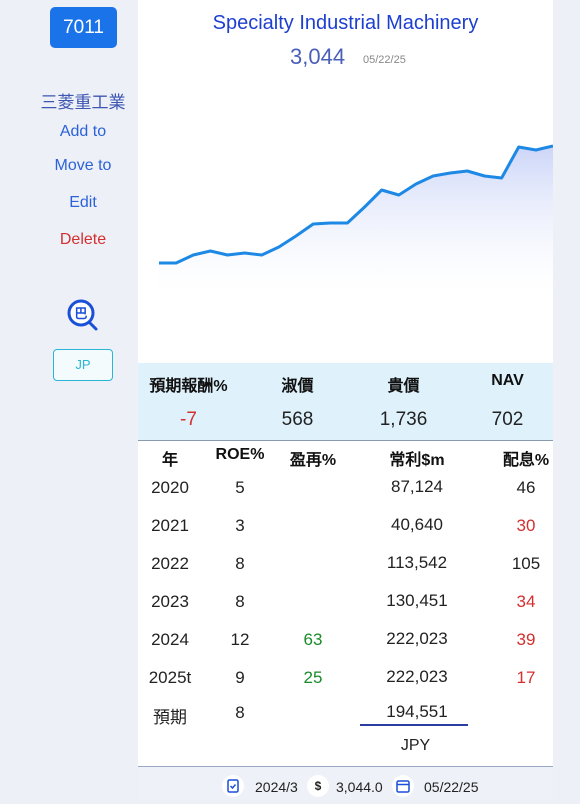  Describe the element at coordinates (313, 460) in the screenshot. I see `retained-header: 盈再%` at that location.